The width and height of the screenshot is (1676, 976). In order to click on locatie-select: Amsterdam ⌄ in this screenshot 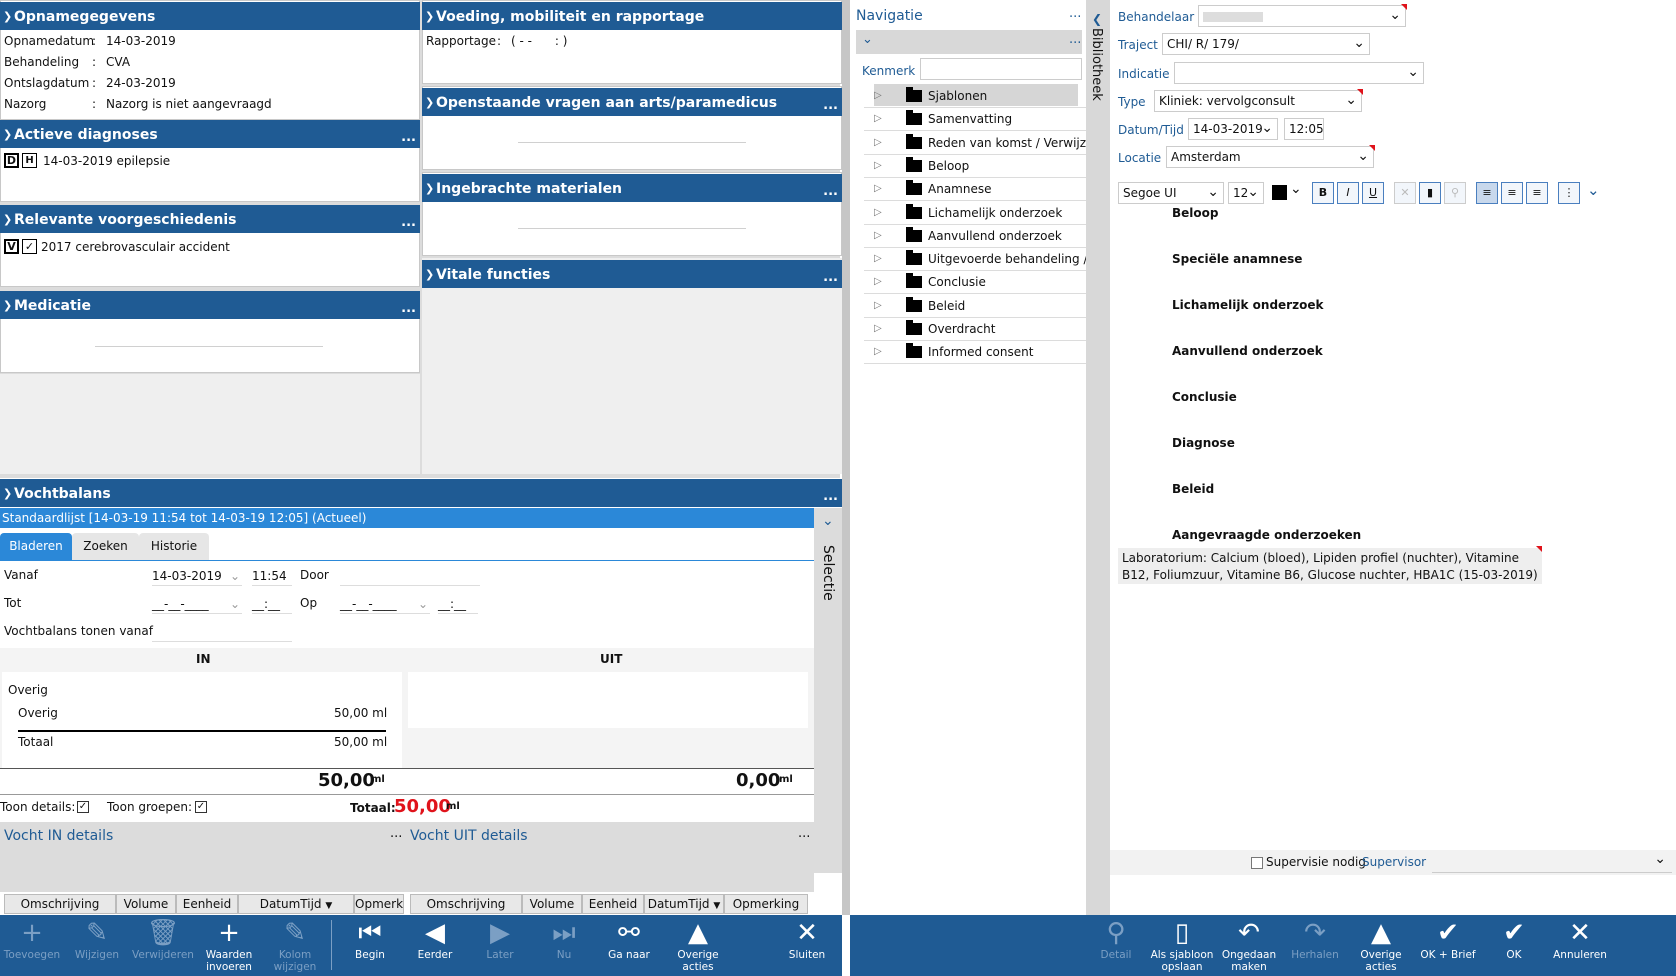, I will do `click(1270, 157)`.